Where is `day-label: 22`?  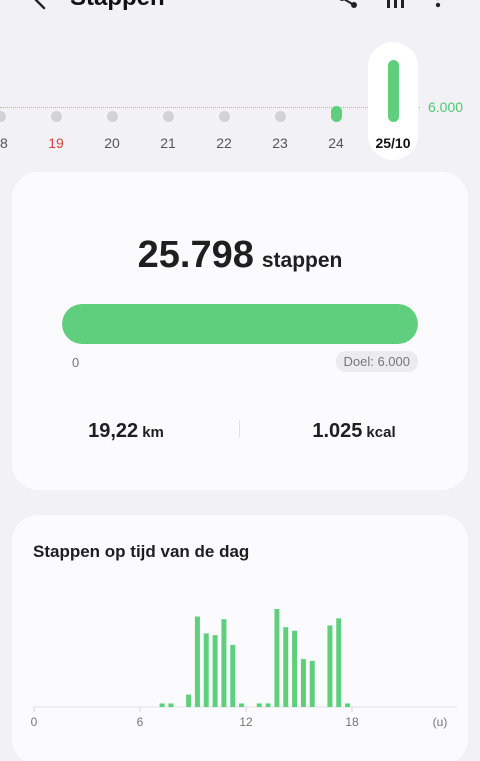
day-label: 22 is located at coordinates (224, 143).